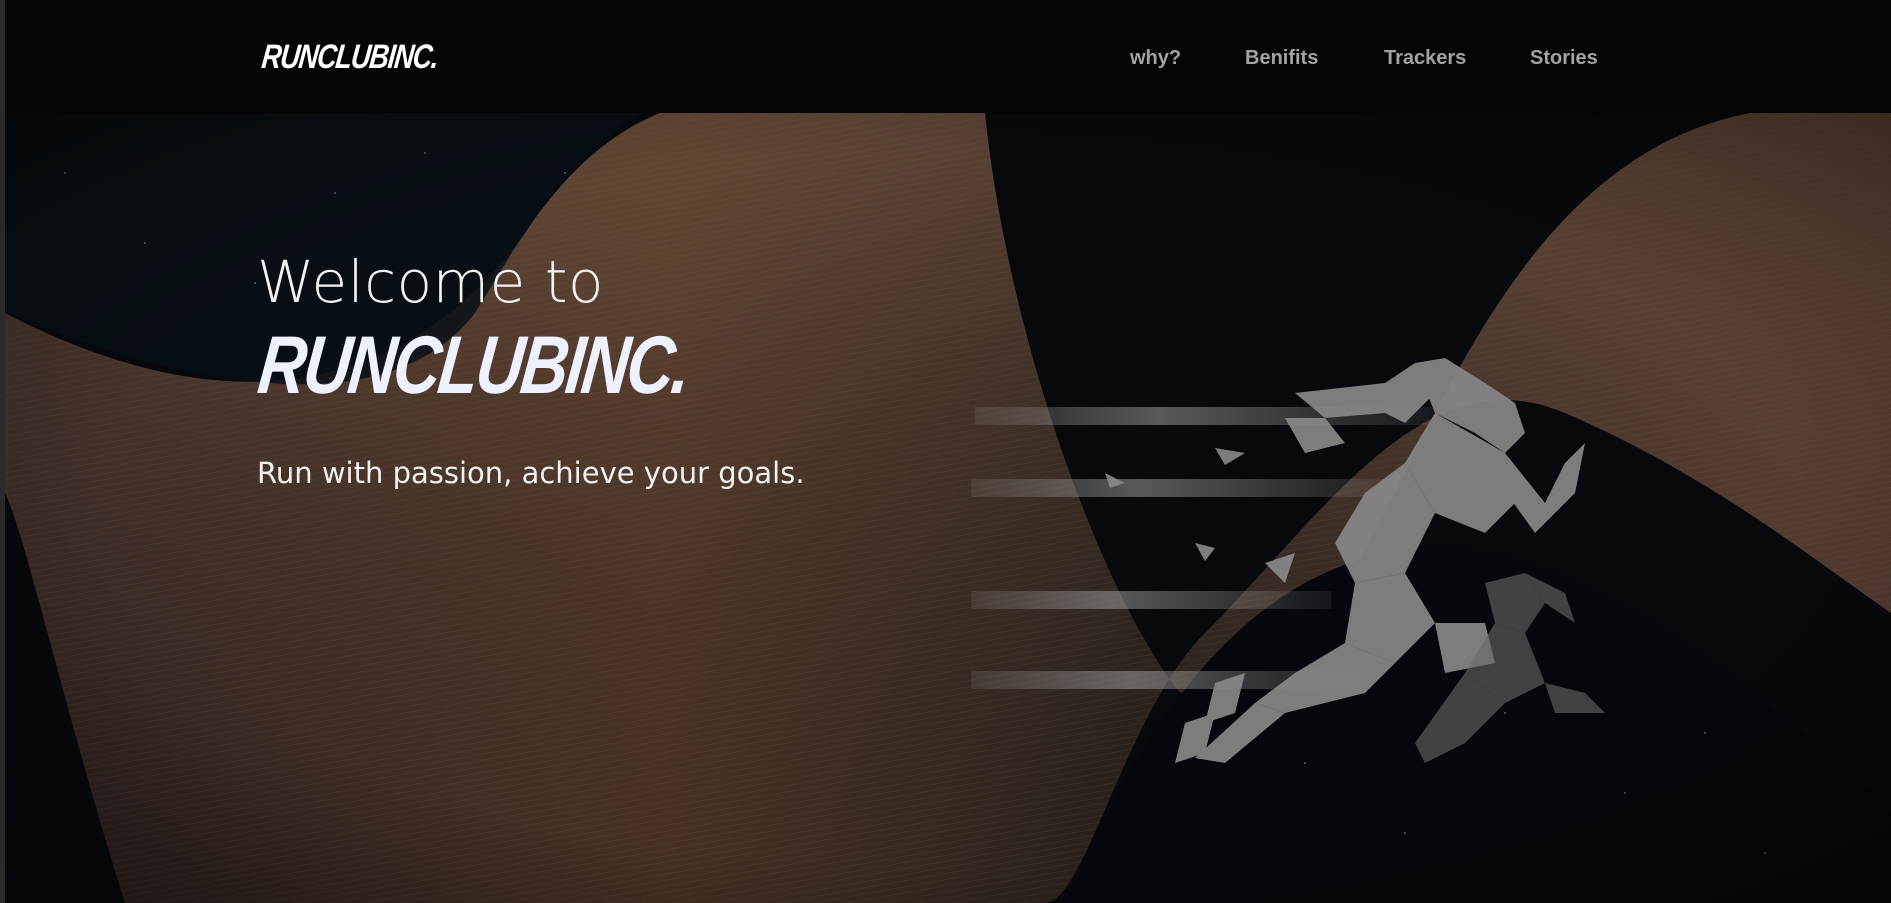 This screenshot has height=903, width=1891. Describe the element at coordinates (473, 365) in the screenshot. I see `hero-brand-title: RUNCLUBINC.` at that location.